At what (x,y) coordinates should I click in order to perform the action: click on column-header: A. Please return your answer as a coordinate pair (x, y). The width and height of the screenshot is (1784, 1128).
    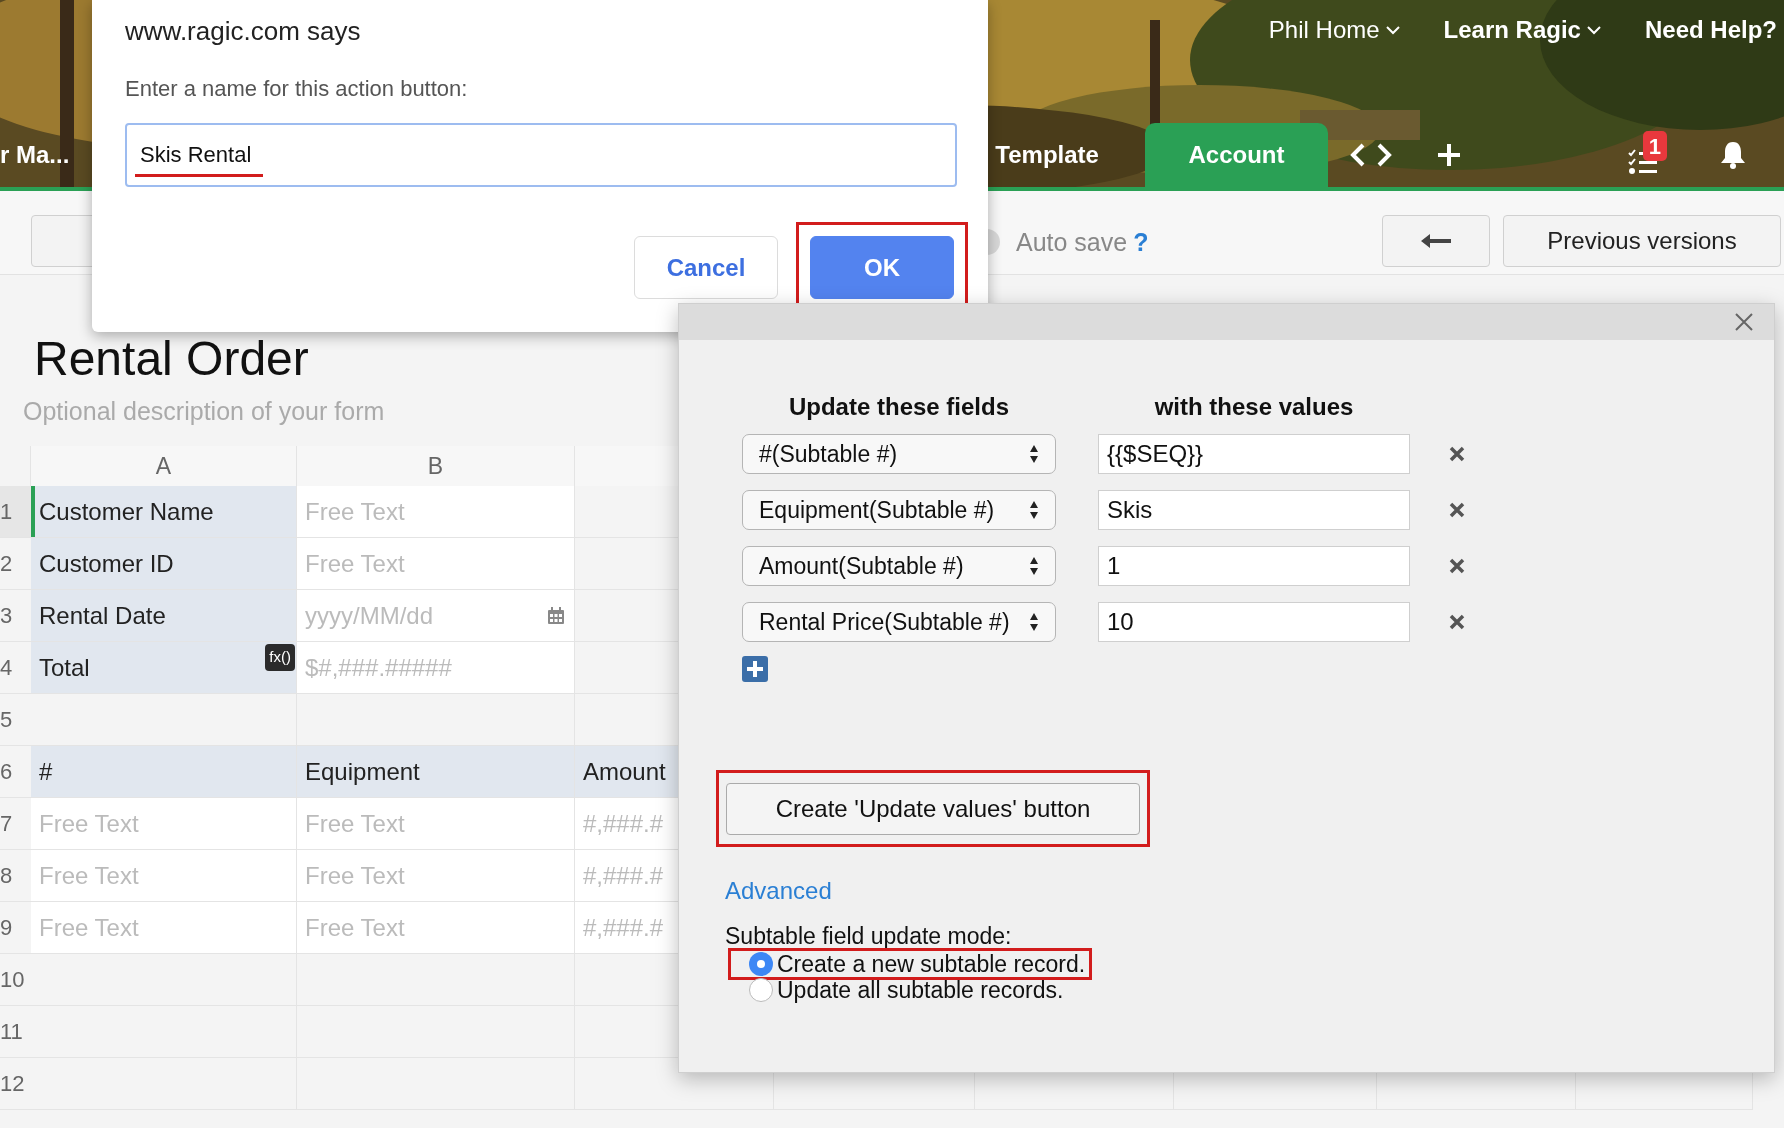
    Looking at the image, I should click on (163, 466).